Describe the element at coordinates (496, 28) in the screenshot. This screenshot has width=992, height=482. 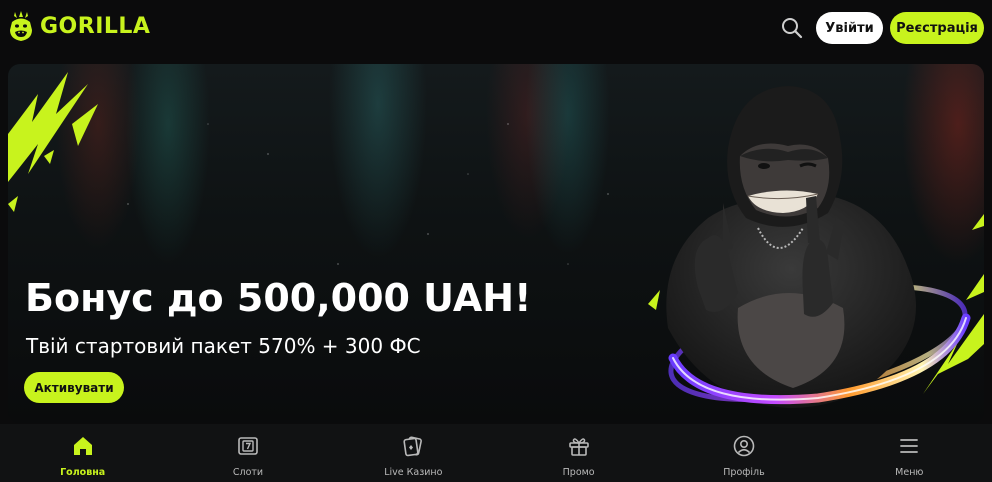
I see `top-header: GORILLA Увійти Реєстрація` at that location.